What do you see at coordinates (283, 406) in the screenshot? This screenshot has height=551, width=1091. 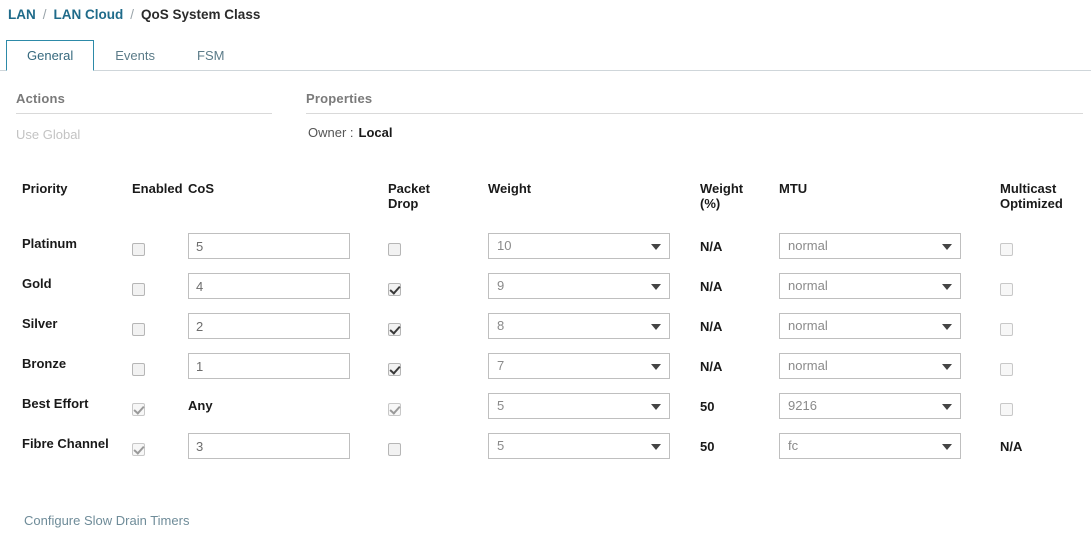 I see `cos-cell: Any` at bounding box center [283, 406].